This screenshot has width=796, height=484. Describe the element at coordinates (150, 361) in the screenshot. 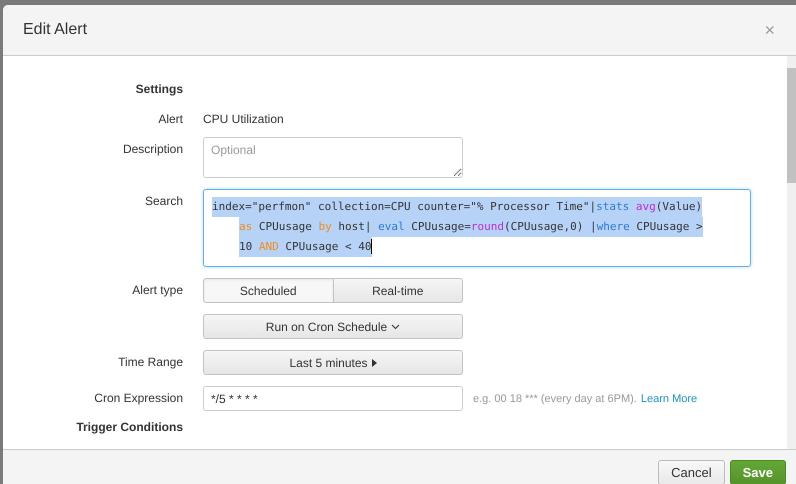

I see `field-label: Time Range` at that location.